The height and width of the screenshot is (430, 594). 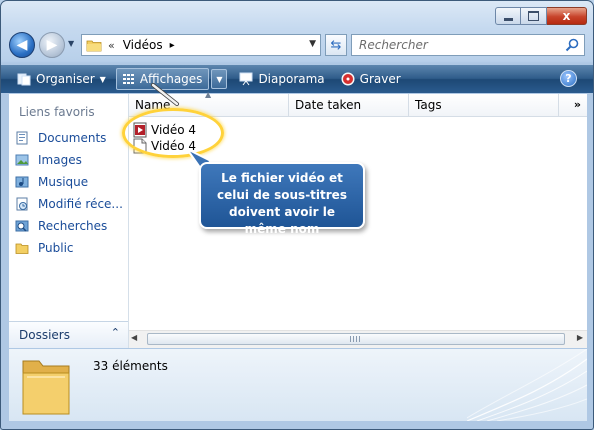 I want to click on help-icon: ?, so click(x=568, y=78).